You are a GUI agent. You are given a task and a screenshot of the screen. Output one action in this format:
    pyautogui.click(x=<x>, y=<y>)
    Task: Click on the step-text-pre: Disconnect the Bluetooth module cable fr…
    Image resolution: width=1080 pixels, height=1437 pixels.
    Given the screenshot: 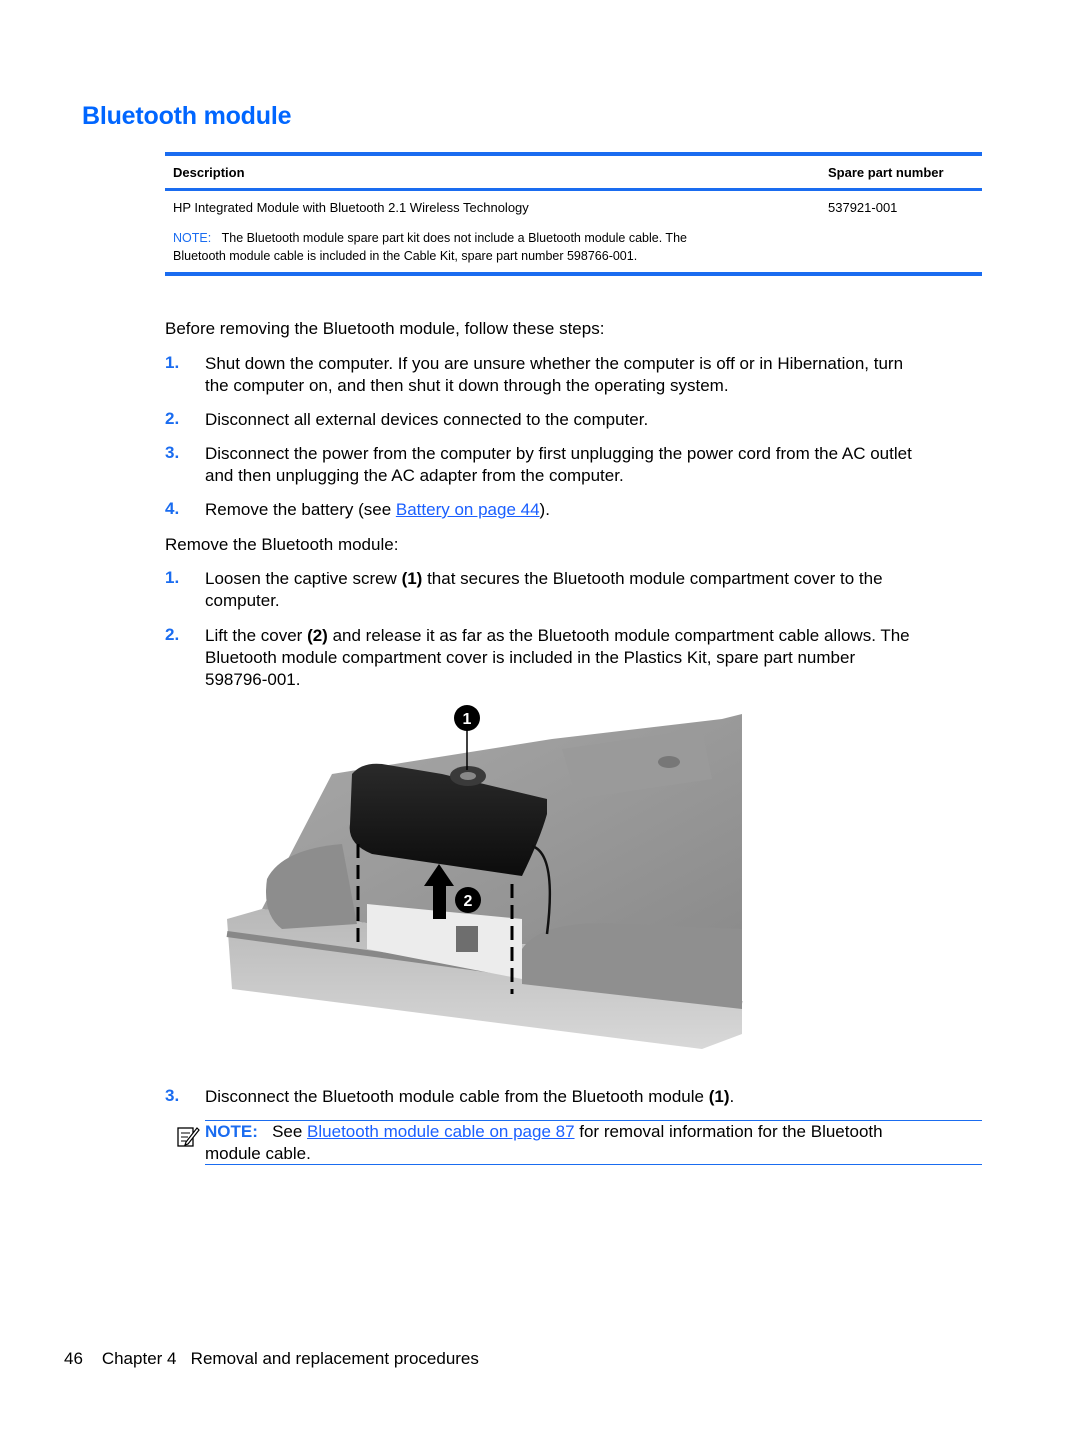 What is the action you would take?
    pyautogui.click(x=457, y=1096)
    